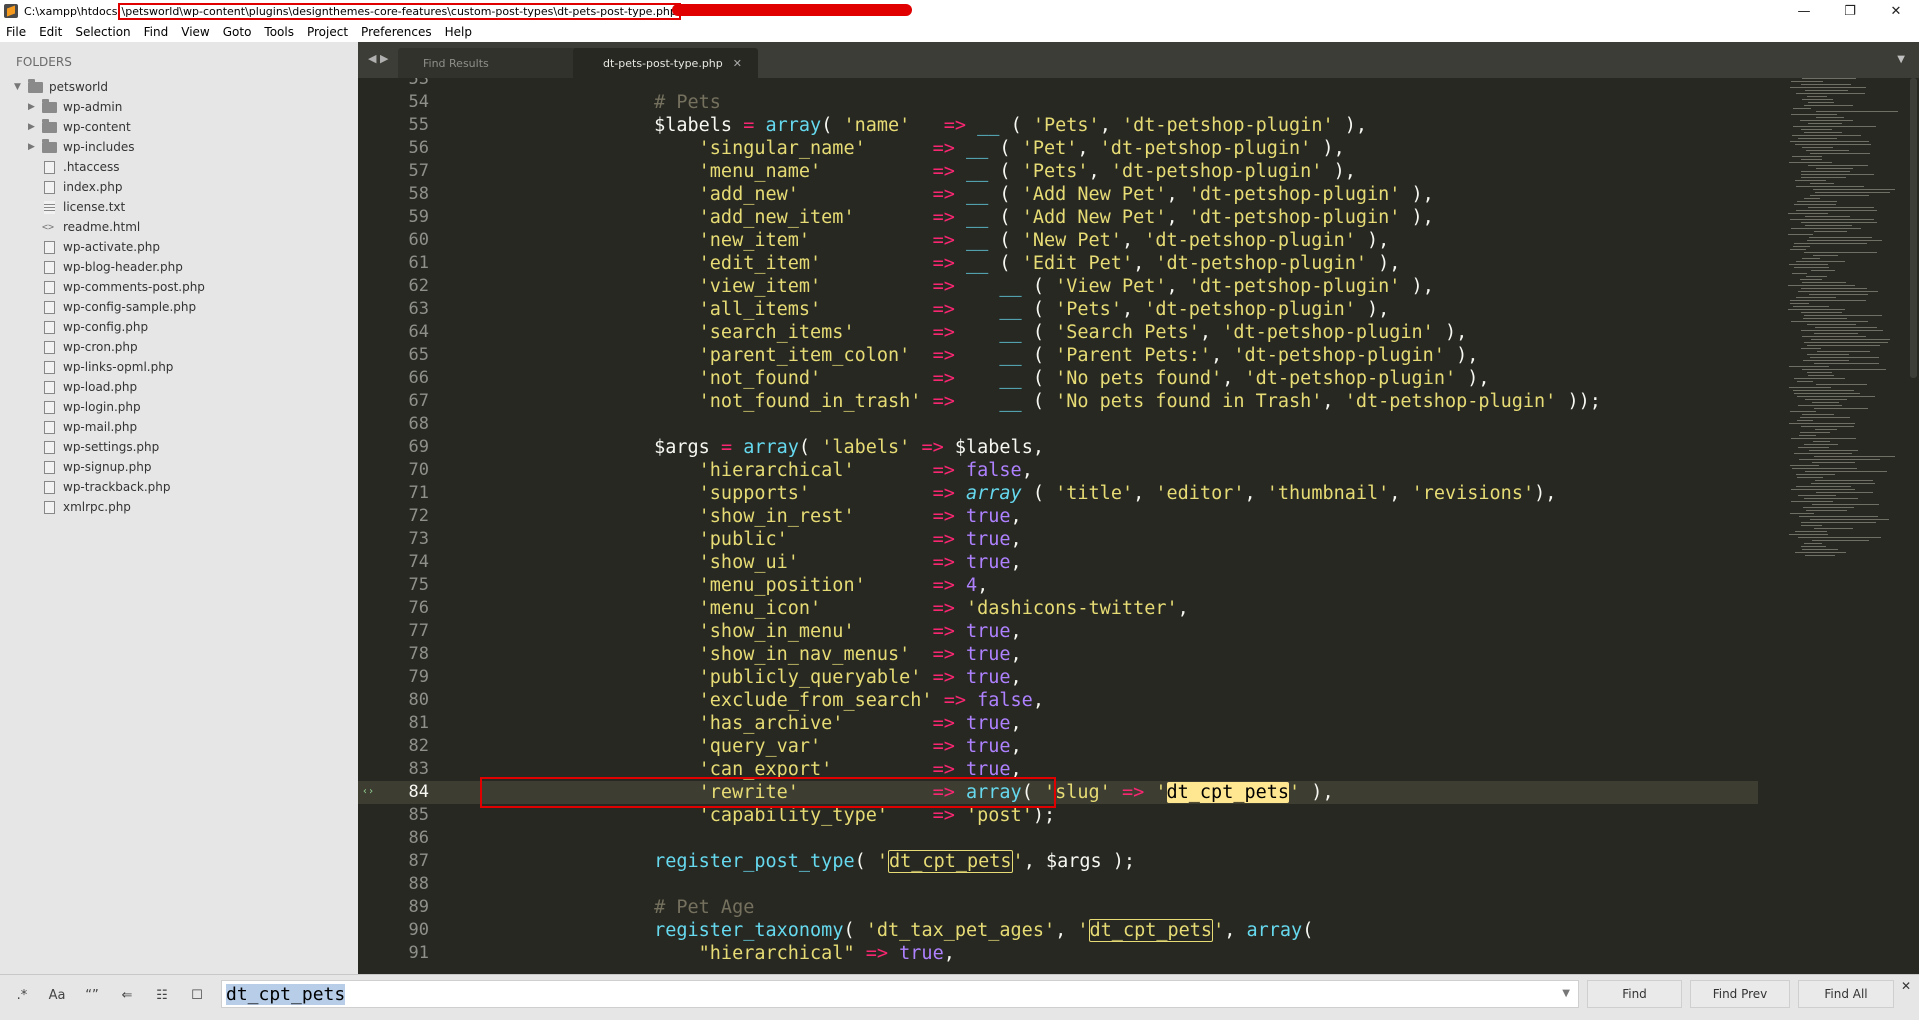 This screenshot has width=1919, height=1020. What do you see at coordinates (1804, 11) in the screenshot?
I see `minimize-button: —` at bounding box center [1804, 11].